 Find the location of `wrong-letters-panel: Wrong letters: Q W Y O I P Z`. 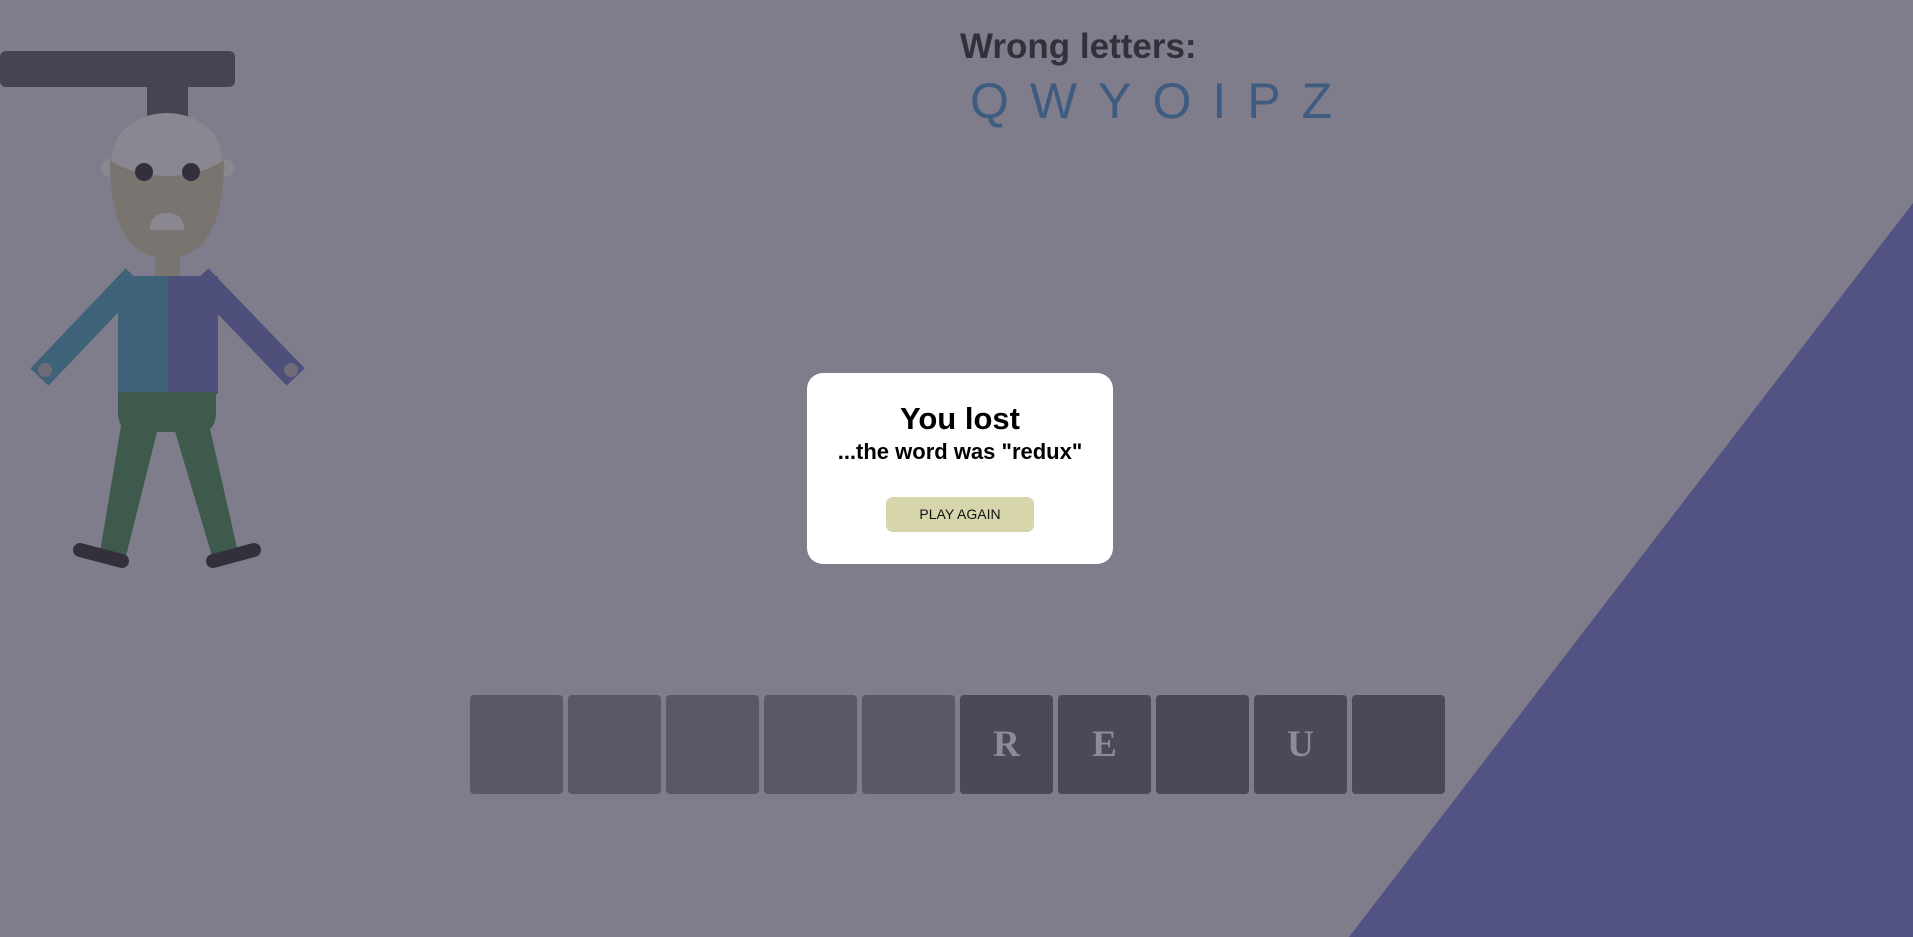

wrong-letters-panel: Wrong letters: Q W Y O I P Z is located at coordinates (1146, 78).